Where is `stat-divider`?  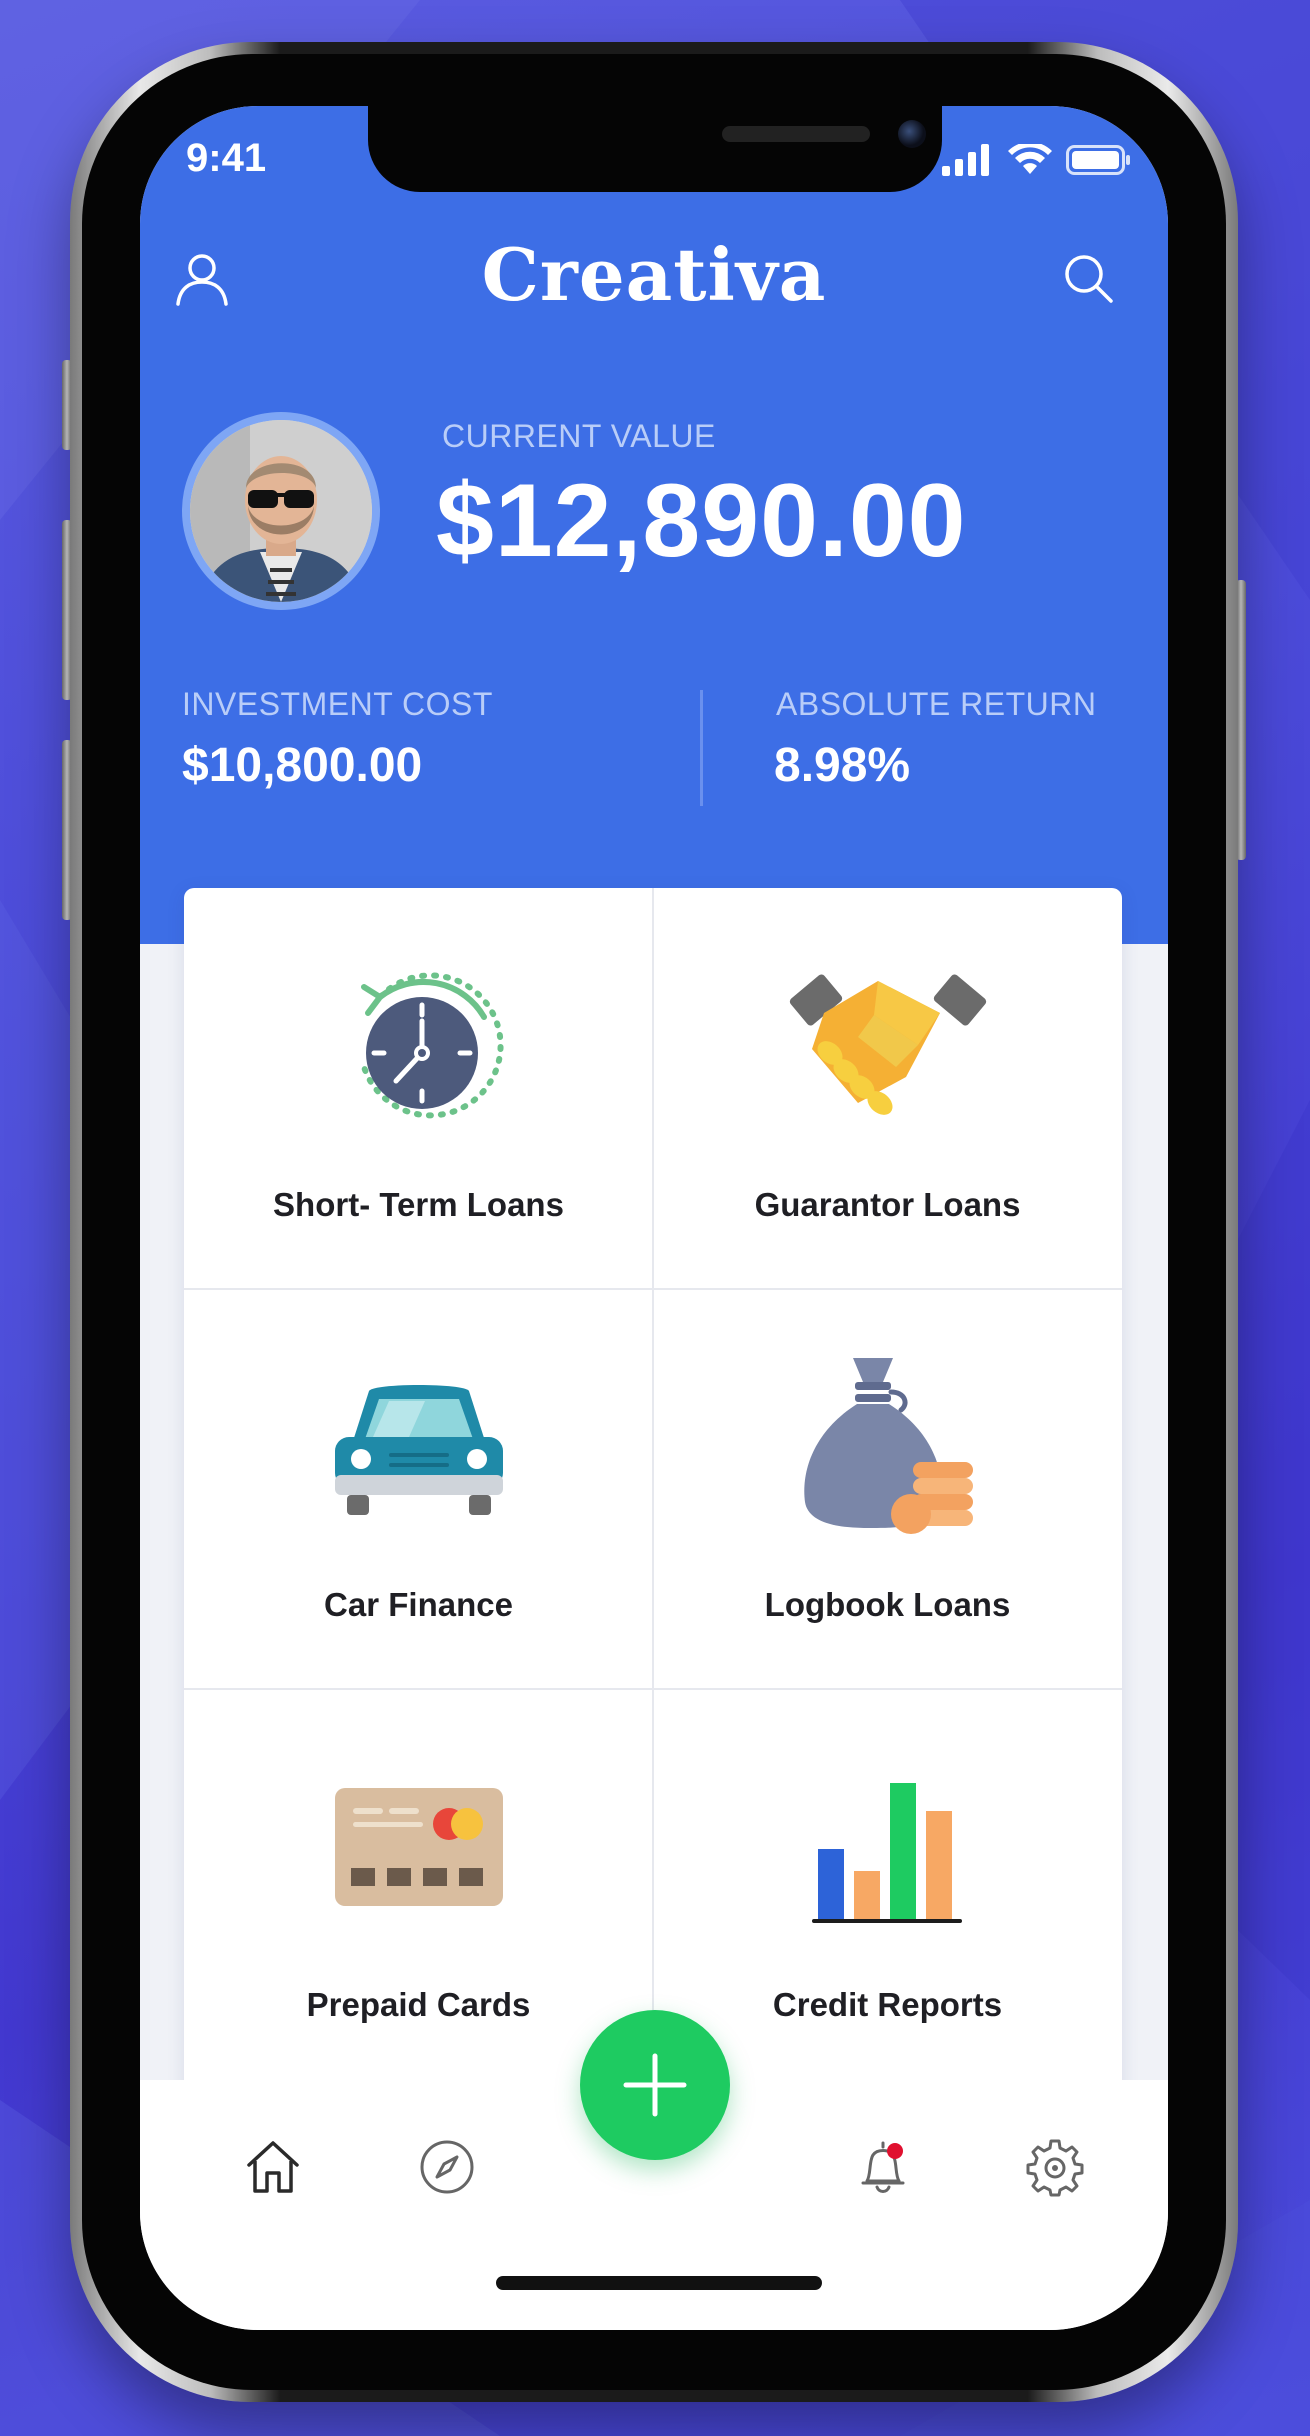 stat-divider is located at coordinates (701, 748).